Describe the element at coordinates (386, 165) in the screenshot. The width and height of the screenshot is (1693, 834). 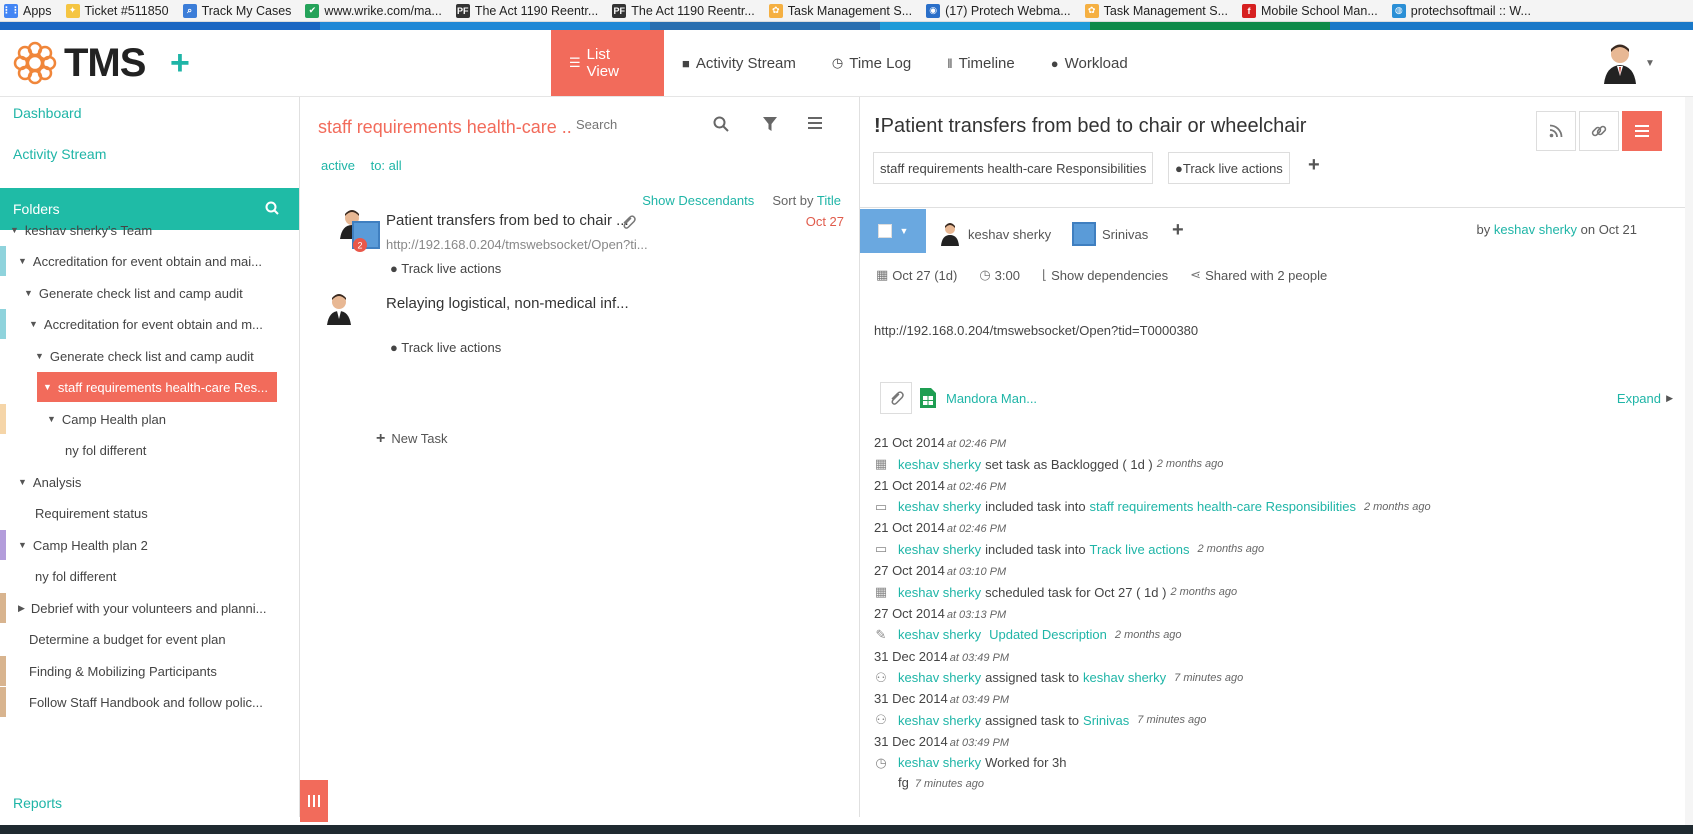
I see `filter-to-tag: to: all` at that location.